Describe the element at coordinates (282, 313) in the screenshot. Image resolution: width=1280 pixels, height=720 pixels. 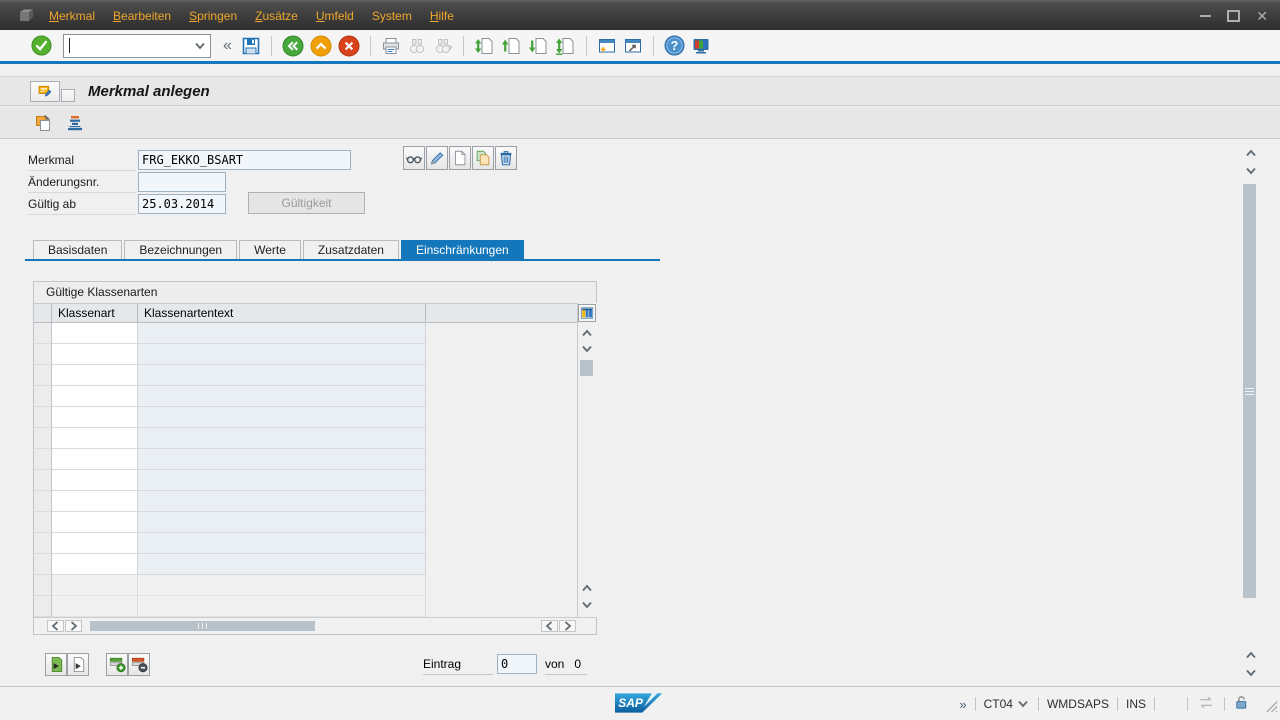
I see `column-header-klassenartentext: Klassenartentext` at that location.